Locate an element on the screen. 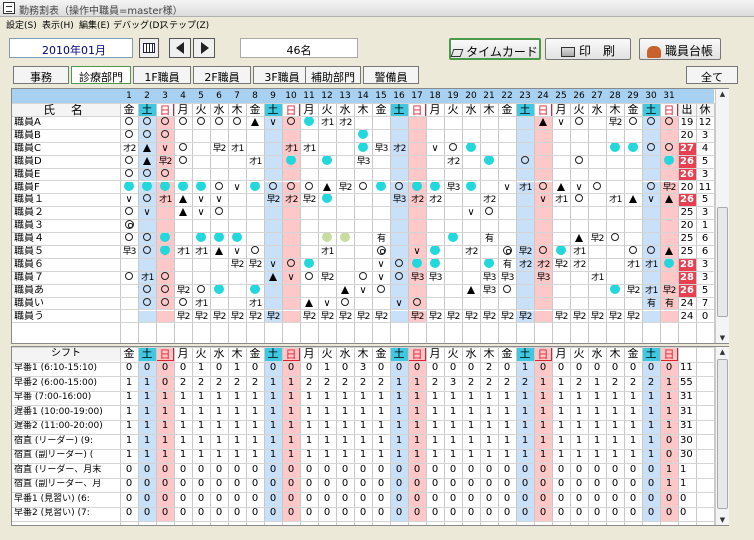 The width and height of the screenshot is (754, 540). calendar-button is located at coordinates (149, 48).